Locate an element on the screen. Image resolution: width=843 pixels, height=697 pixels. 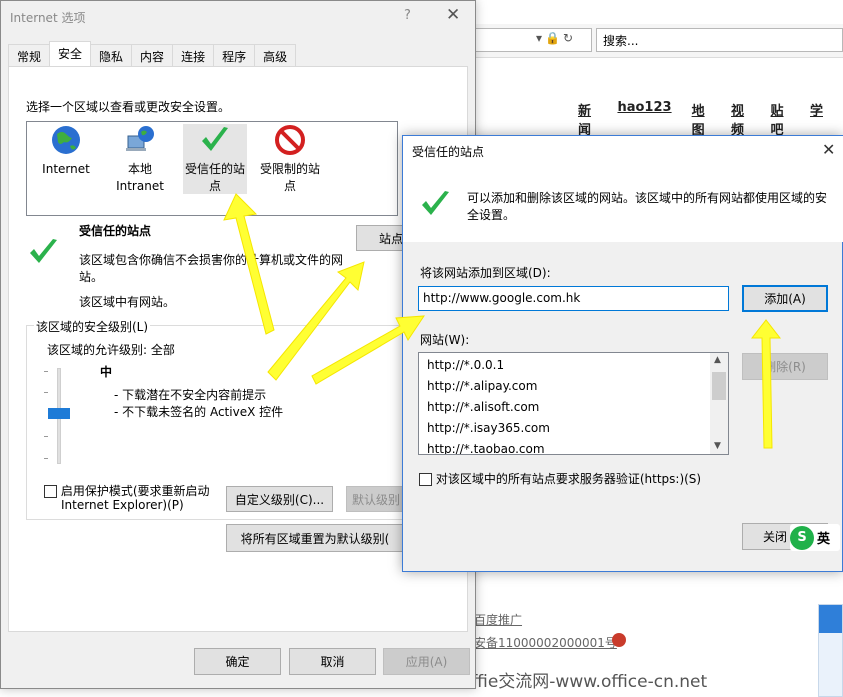
arrow-to-trusted-zone is located at coordinates (249, 264).